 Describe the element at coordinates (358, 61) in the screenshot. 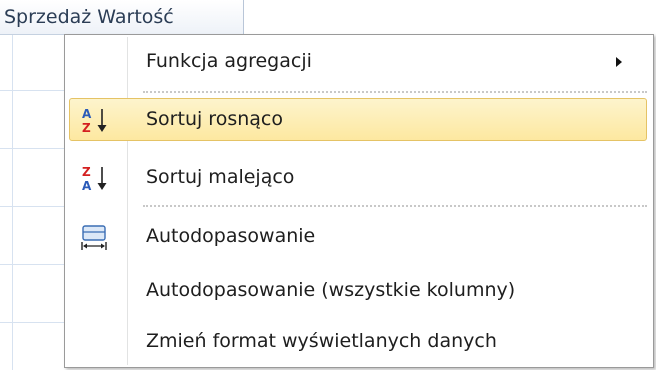

I see `menu-item-aggregate-function: Funkcja agregacji` at that location.